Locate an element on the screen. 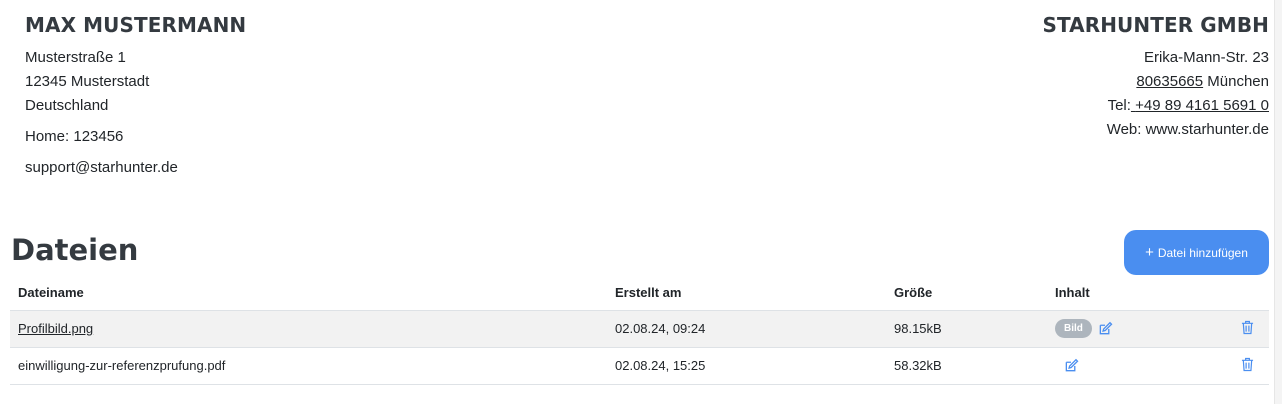 This screenshot has width=1282, height=404. customer-phone: Home: 123456 is located at coordinates (74, 136).